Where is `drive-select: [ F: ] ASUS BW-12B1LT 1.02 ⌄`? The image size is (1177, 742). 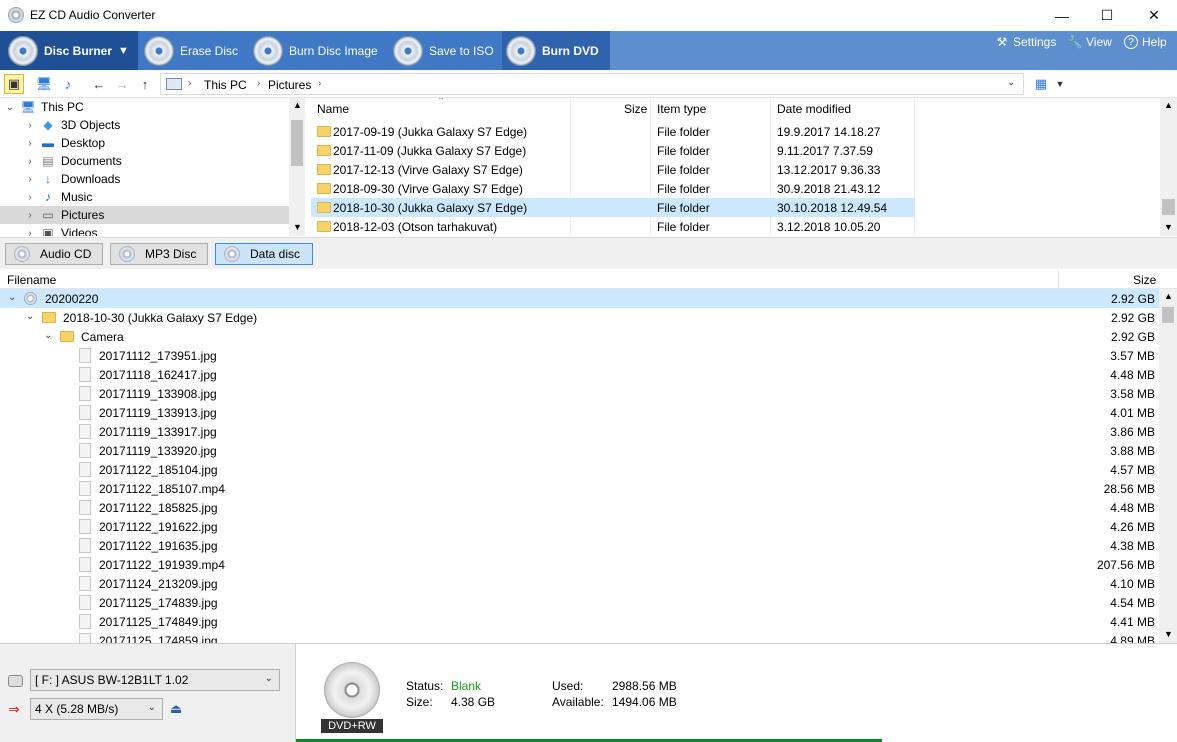 drive-select: [ F: ] ASUS BW-12B1LT 1.02 ⌄ is located at coordinates (155, 680).